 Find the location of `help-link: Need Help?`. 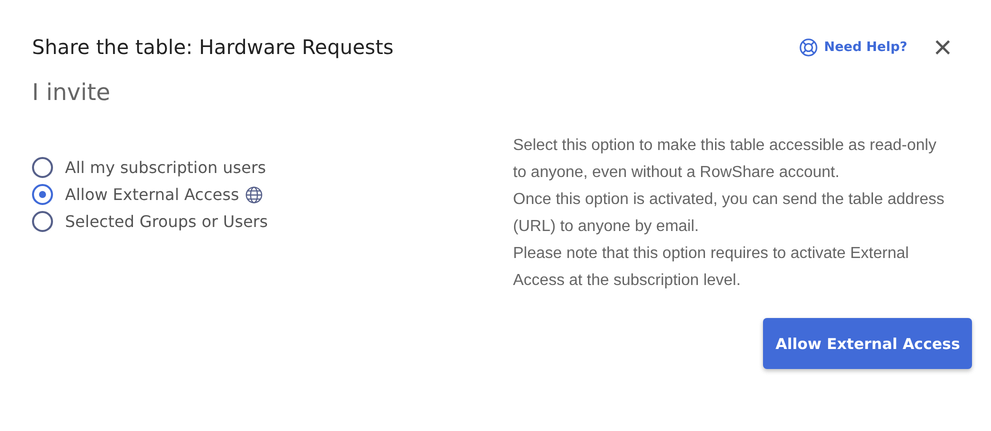

help-link: Need Help? is located at coordinates (853, 47).